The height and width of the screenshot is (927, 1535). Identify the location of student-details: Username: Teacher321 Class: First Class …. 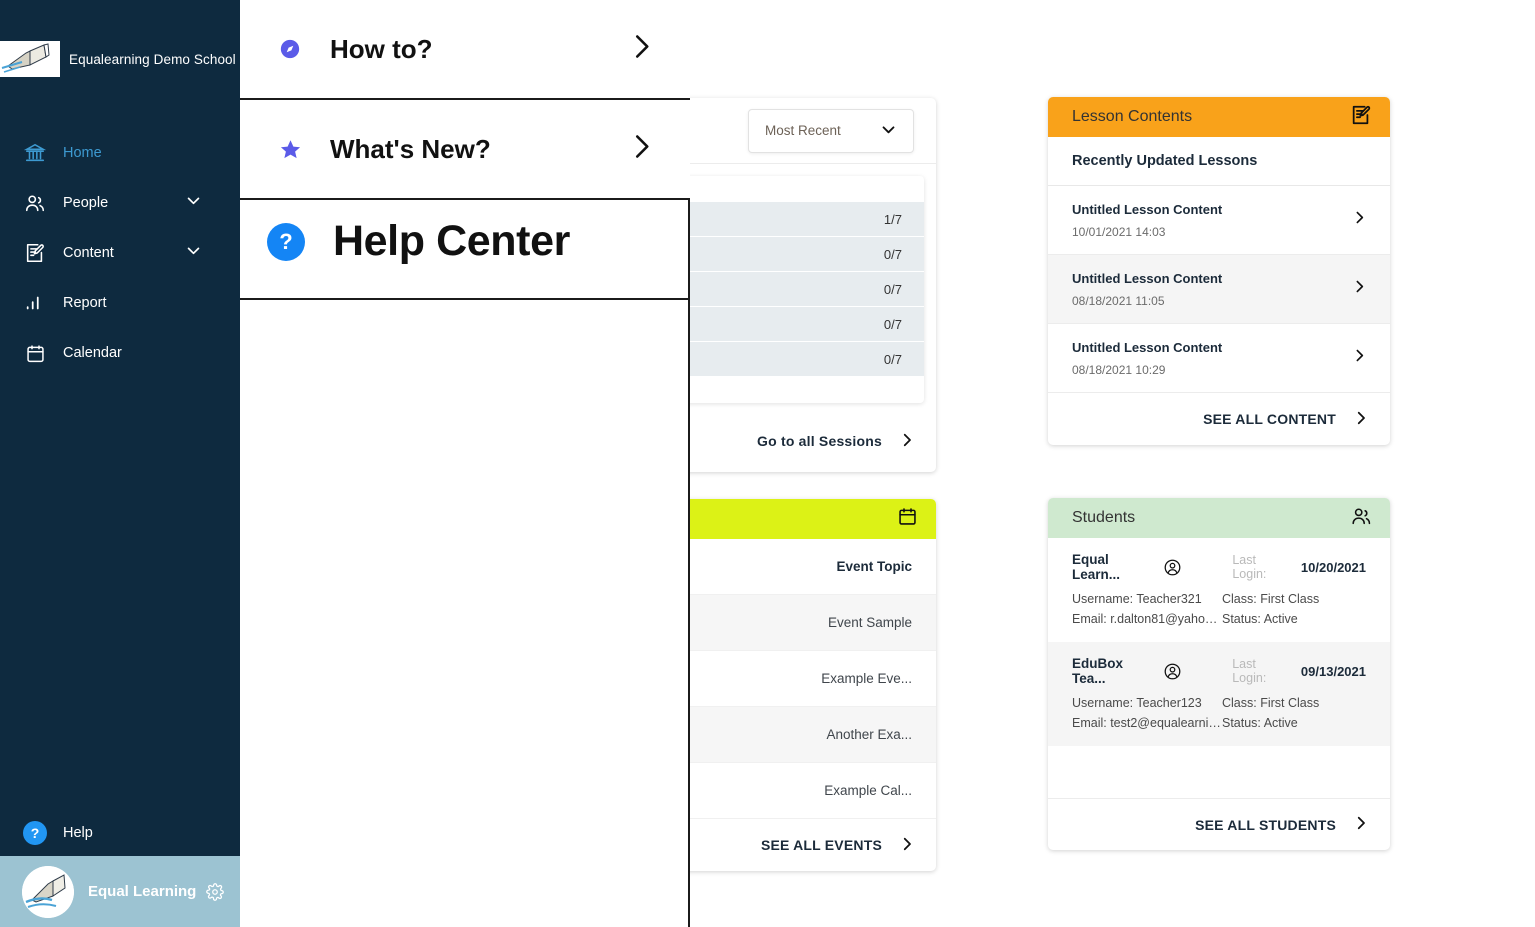
(1219, 609).